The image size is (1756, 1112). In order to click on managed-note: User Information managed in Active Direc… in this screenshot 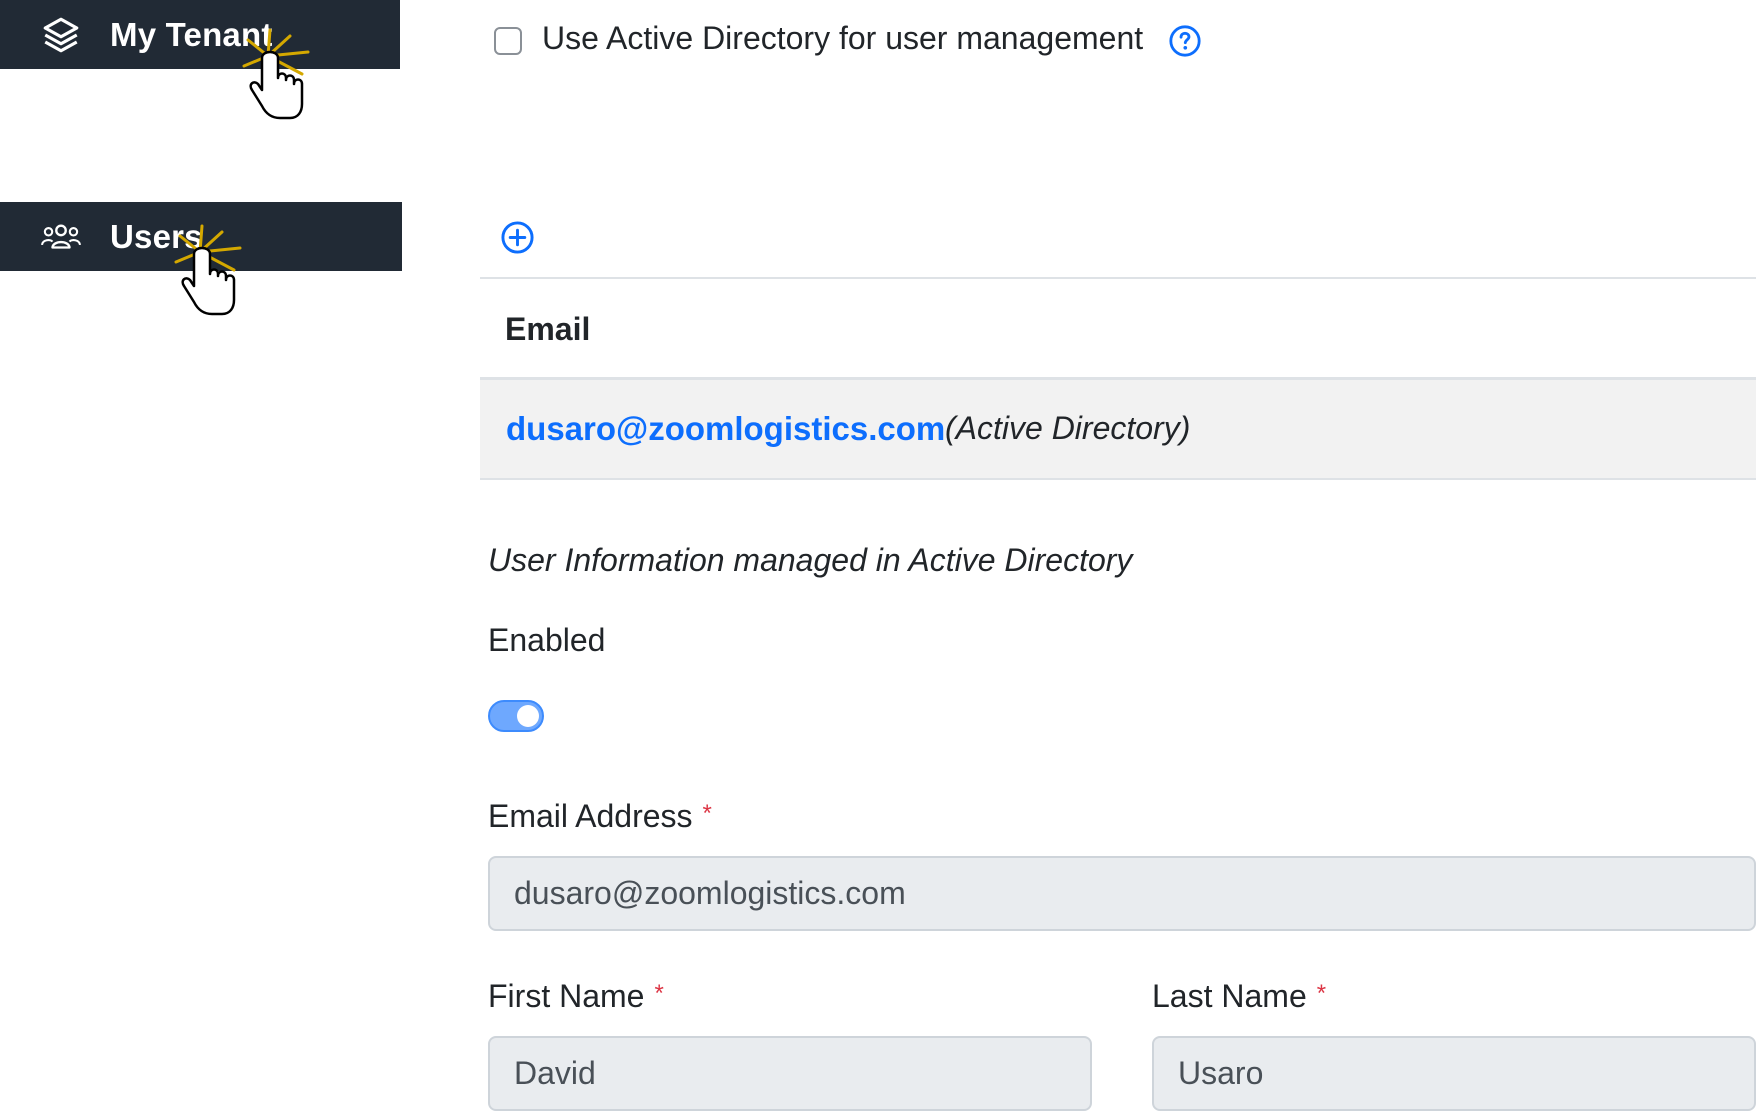, I will do `click(810, 560)`.